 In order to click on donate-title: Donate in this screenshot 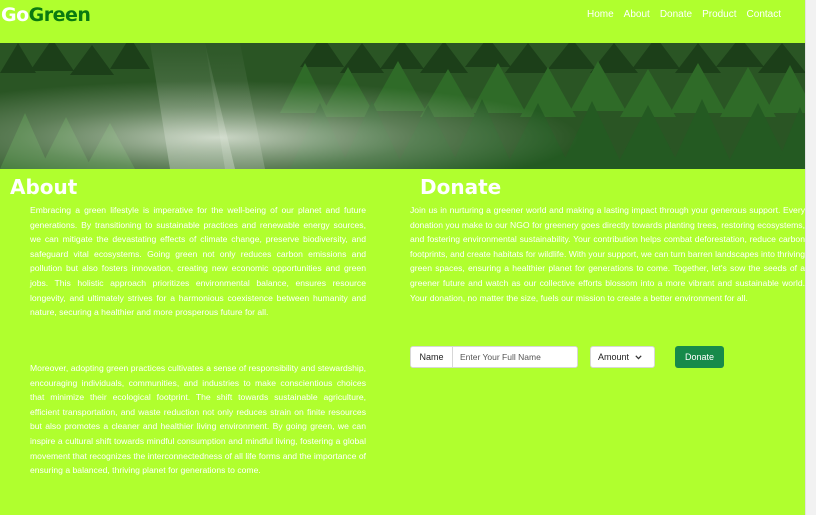, I will do `click(461, 187)`.